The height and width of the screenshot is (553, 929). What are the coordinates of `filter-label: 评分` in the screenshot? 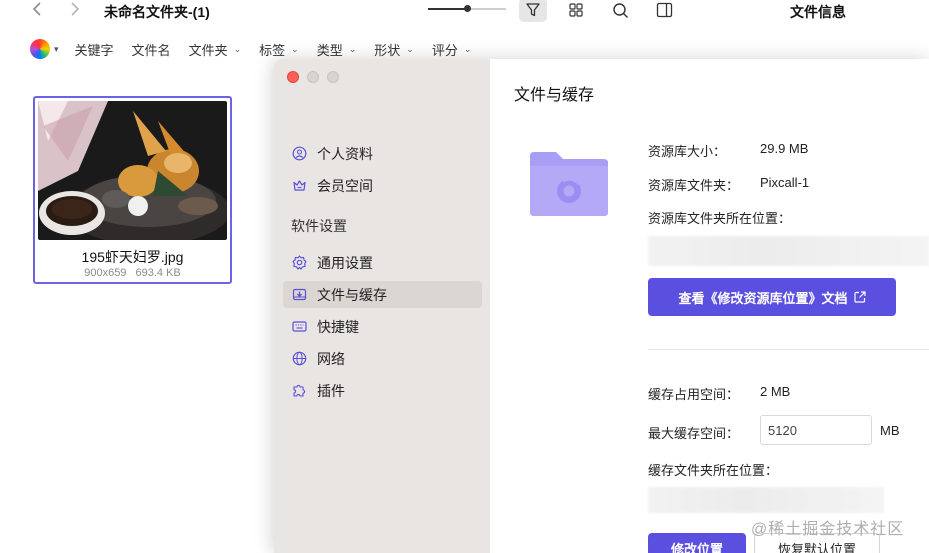 It's located at (444, 50).